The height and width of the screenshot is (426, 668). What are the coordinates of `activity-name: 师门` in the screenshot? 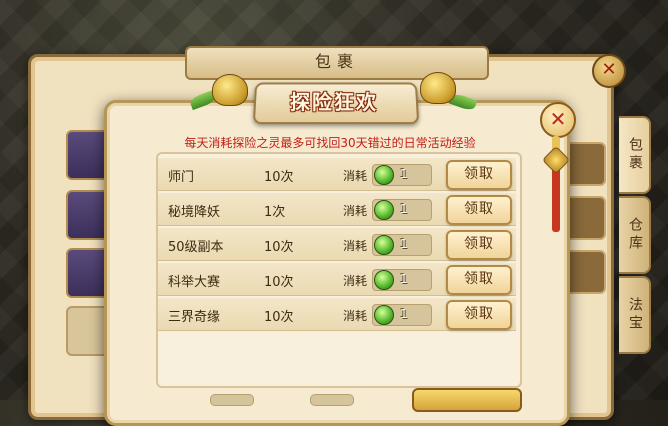 It's located at (181, 177).